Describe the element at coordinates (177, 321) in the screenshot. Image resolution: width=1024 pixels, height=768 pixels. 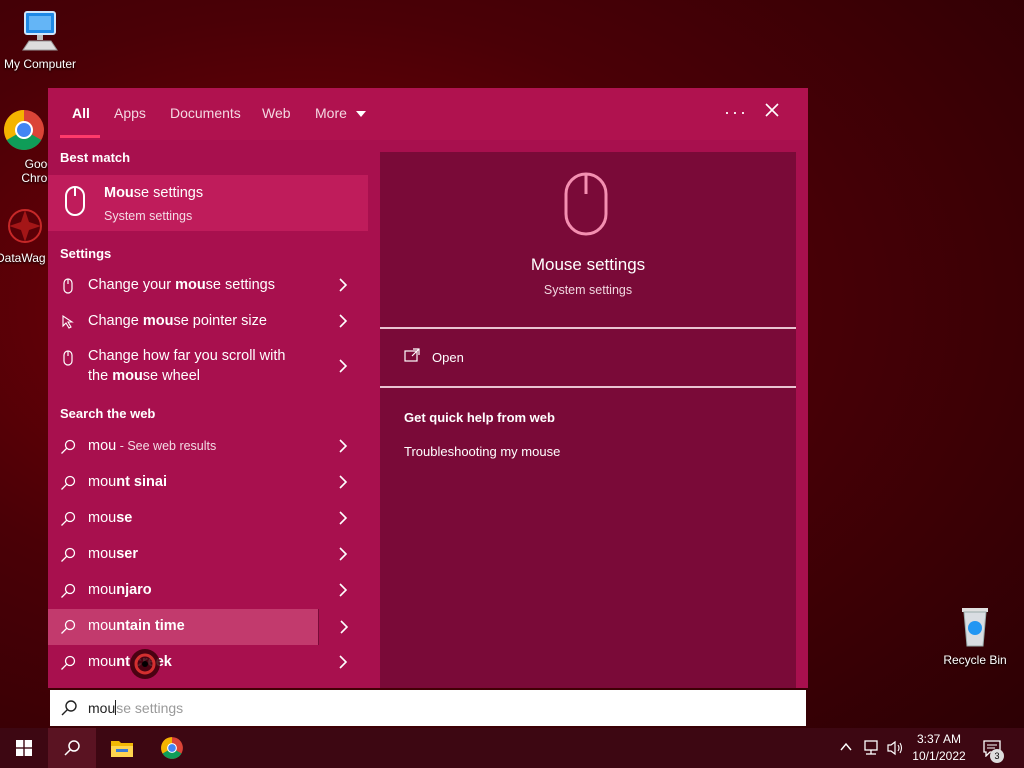
I see `settings-item-label: Change mouse pointer size` at that location.